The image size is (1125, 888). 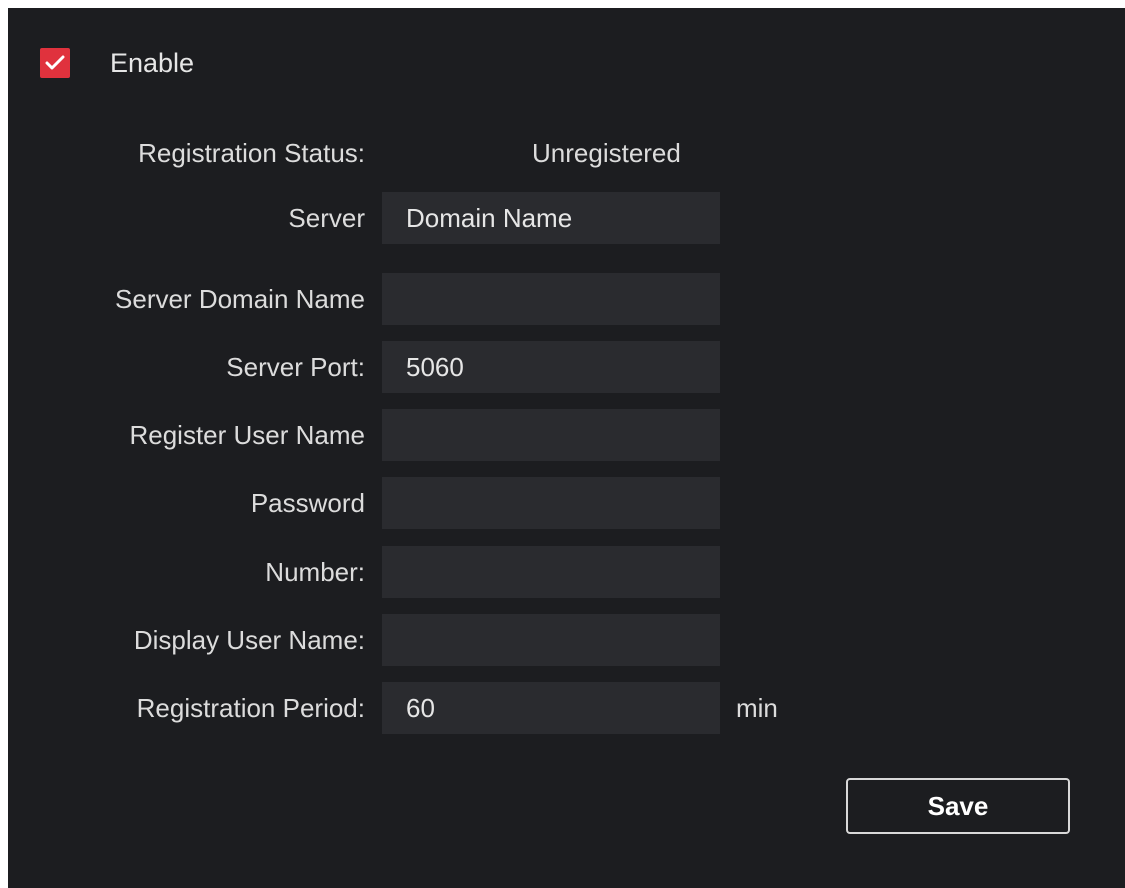 I want to click on number-row: Number:, so click(x=566, y=572).